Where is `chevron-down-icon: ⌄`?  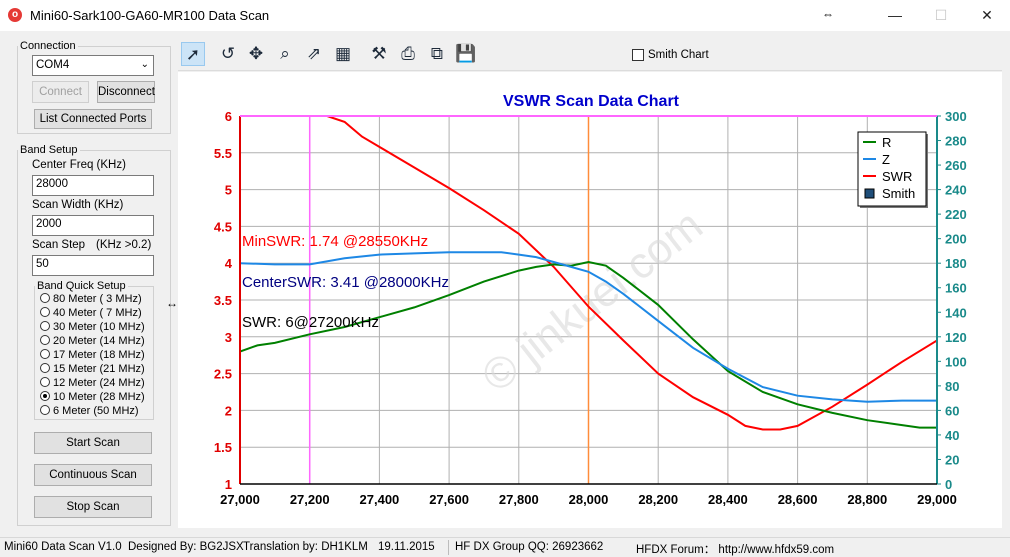
chevron-down-icon: ⌄ is located at coordinates (144, 64).